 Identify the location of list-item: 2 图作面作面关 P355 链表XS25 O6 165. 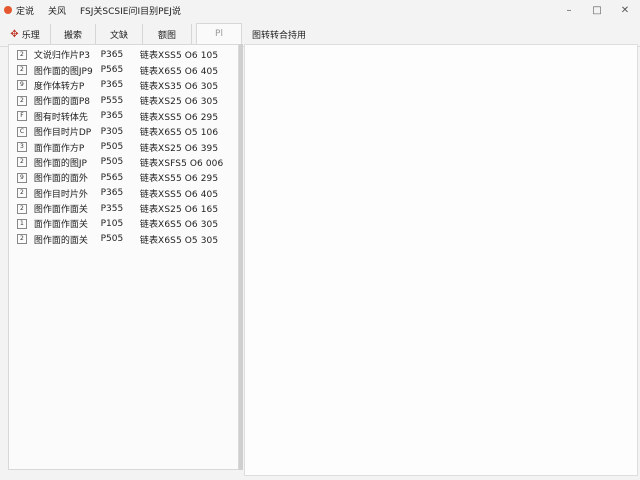
(123, 208).